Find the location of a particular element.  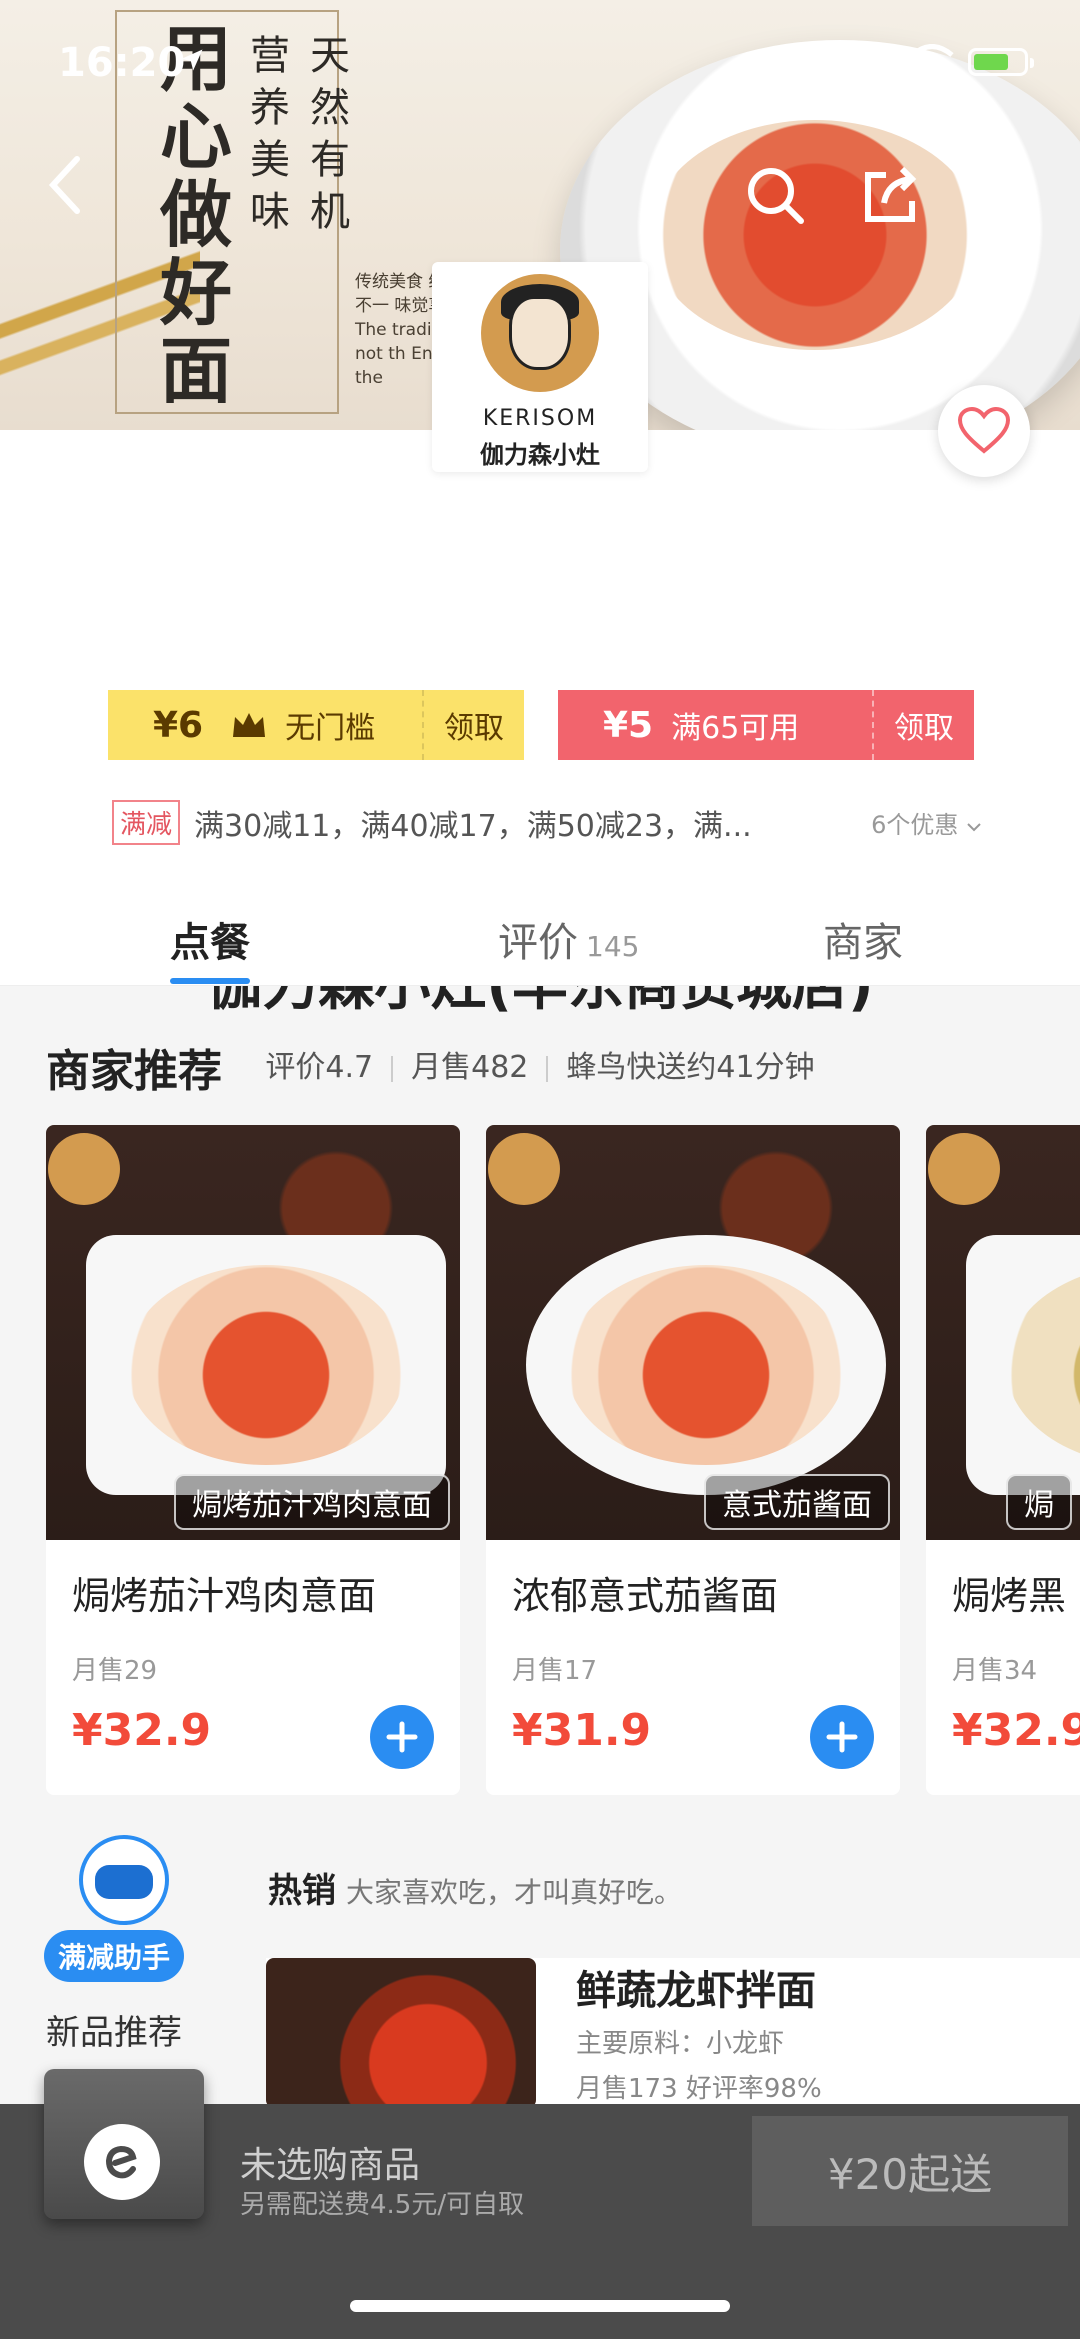

dish-card: 意式茄酱面 浓郁意式茄酱面 月售17 ¥31.9 is located at coordinates (693, 1460).